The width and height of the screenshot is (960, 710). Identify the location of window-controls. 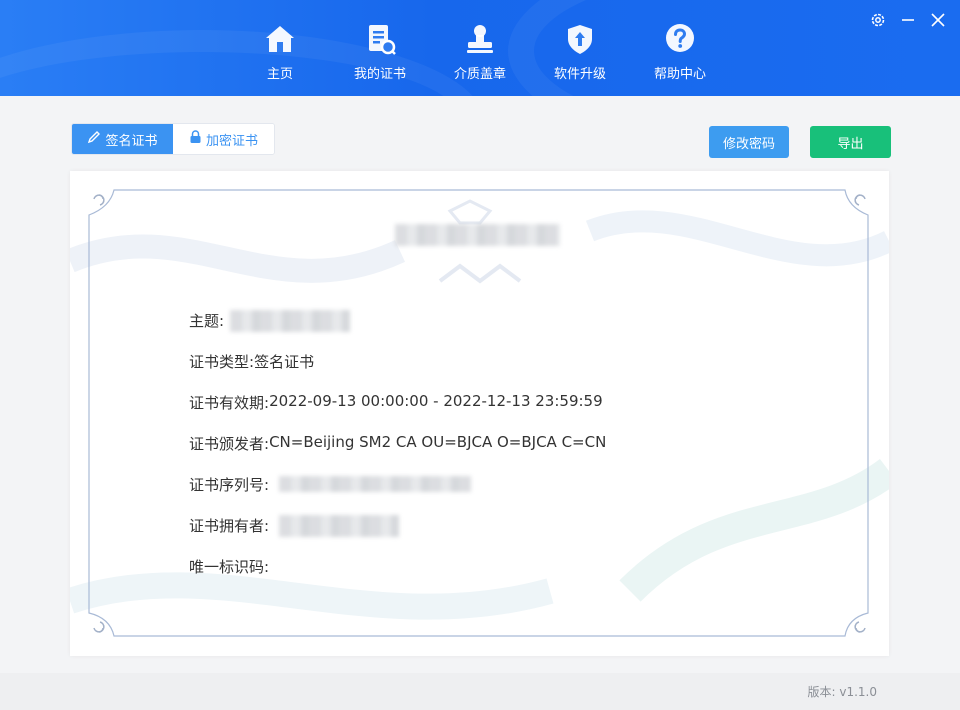
(908, 20).